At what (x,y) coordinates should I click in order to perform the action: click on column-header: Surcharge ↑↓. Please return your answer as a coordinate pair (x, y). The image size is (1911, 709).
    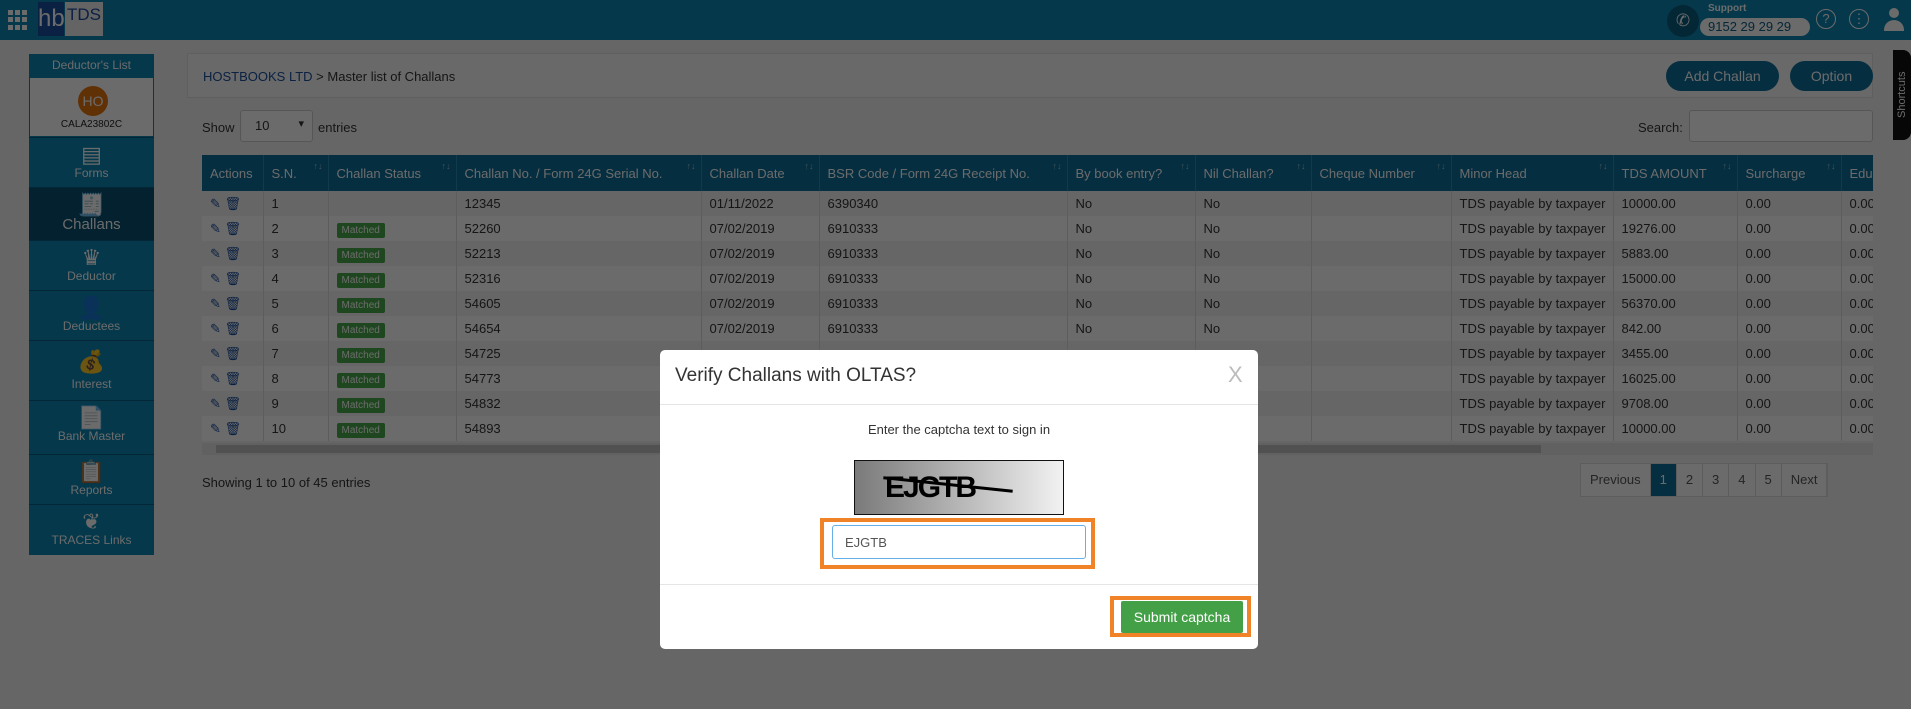
    Looking at the image, I should click on (1789, 173).